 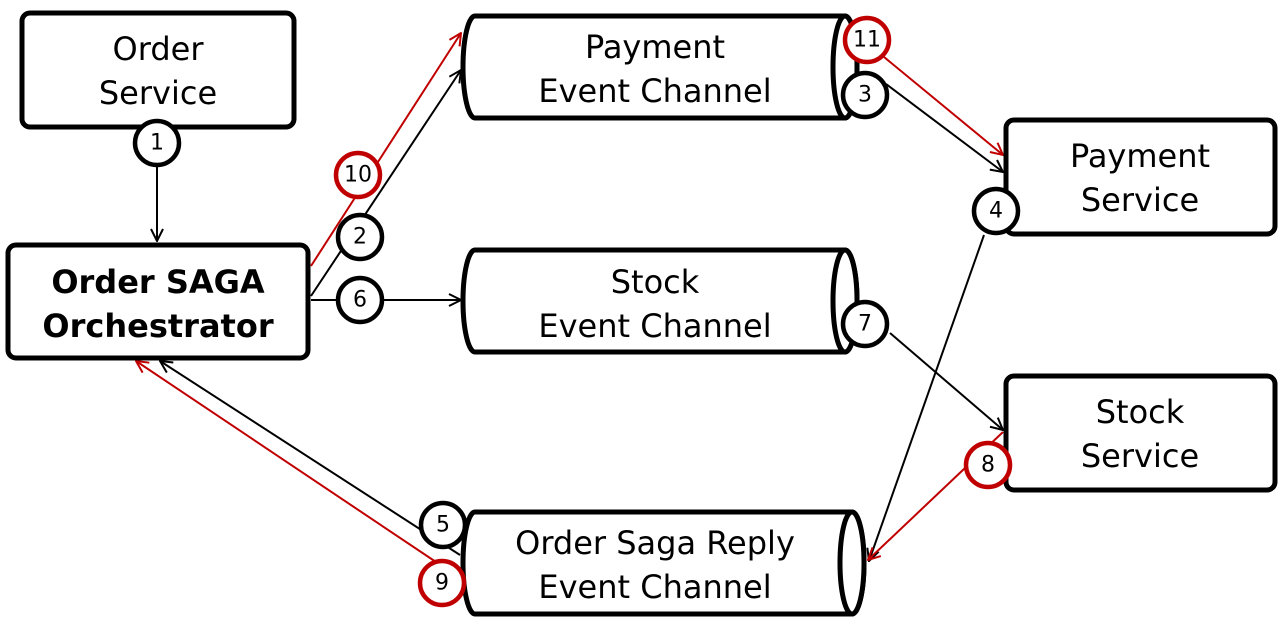 I want to click on reply-channel-node: Order Saga Reply Event Channel, so click(x=663, y=563).